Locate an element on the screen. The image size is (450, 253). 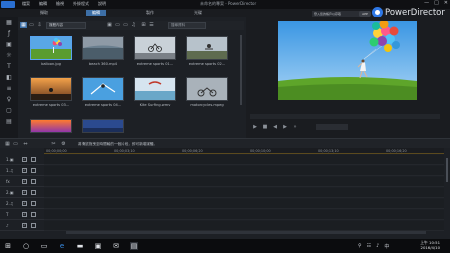
particle-room-icon: ☼ is located at coordinates (9, 55).